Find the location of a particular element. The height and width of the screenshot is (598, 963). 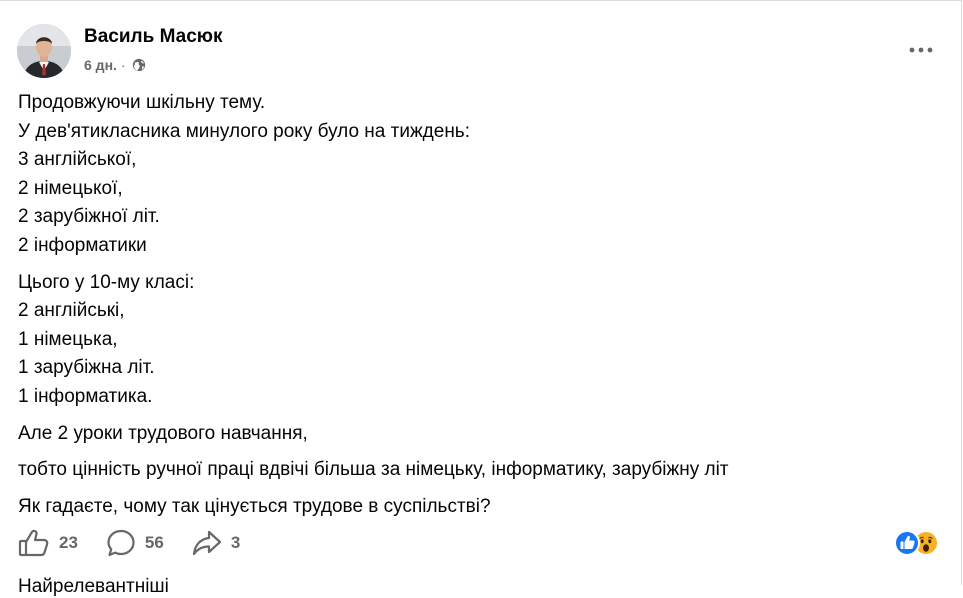

more-options-button is located at coordinates (921, 49).